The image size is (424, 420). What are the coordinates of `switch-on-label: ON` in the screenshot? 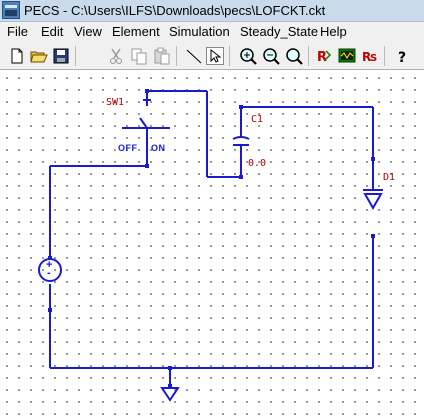 It's located at (158, 148).